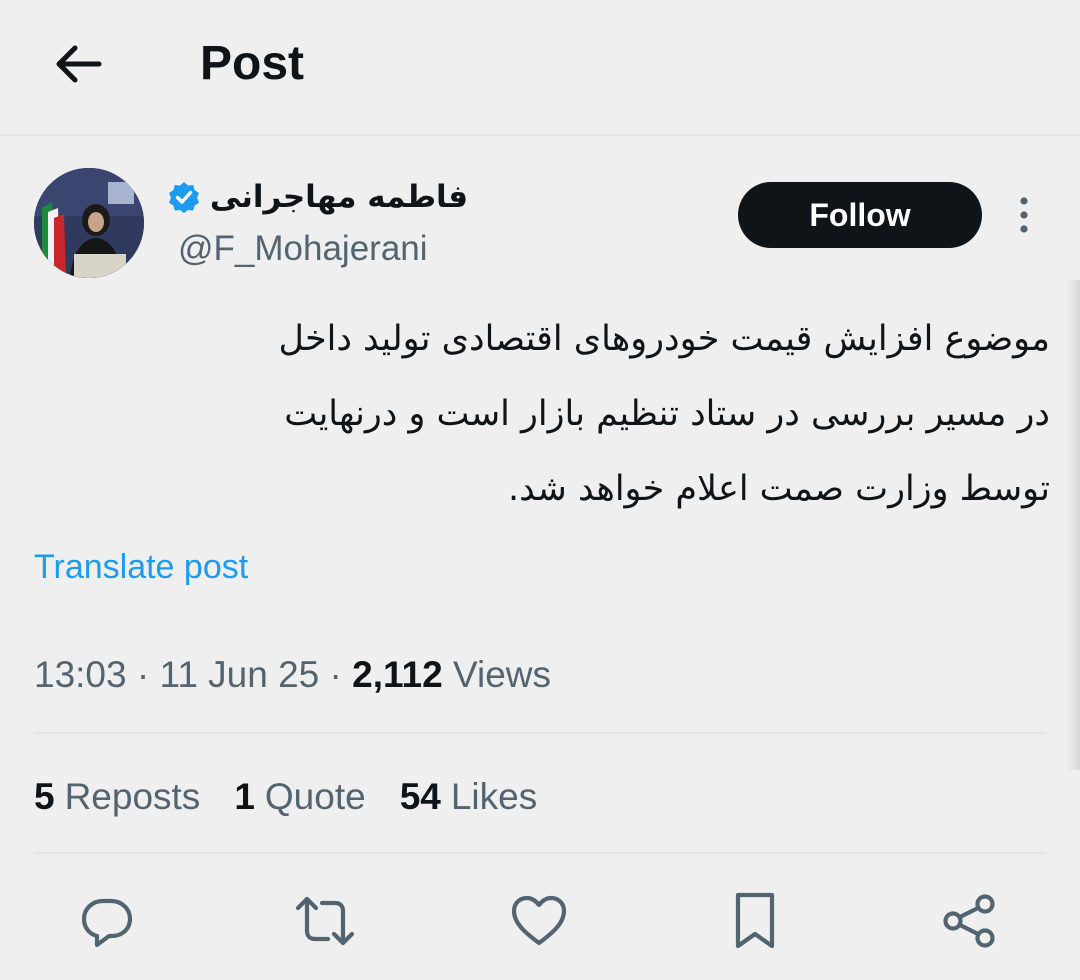 The width and height of the screenshot is (1080, 980). I want to click on arrow-left-icon, so click(79, 64).